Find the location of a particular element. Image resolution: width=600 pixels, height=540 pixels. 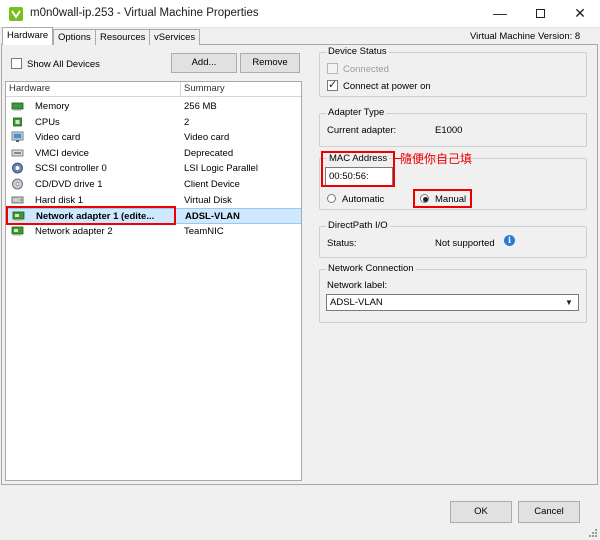

hardware-summary: Deprecated is located at coordinates (209, 153).